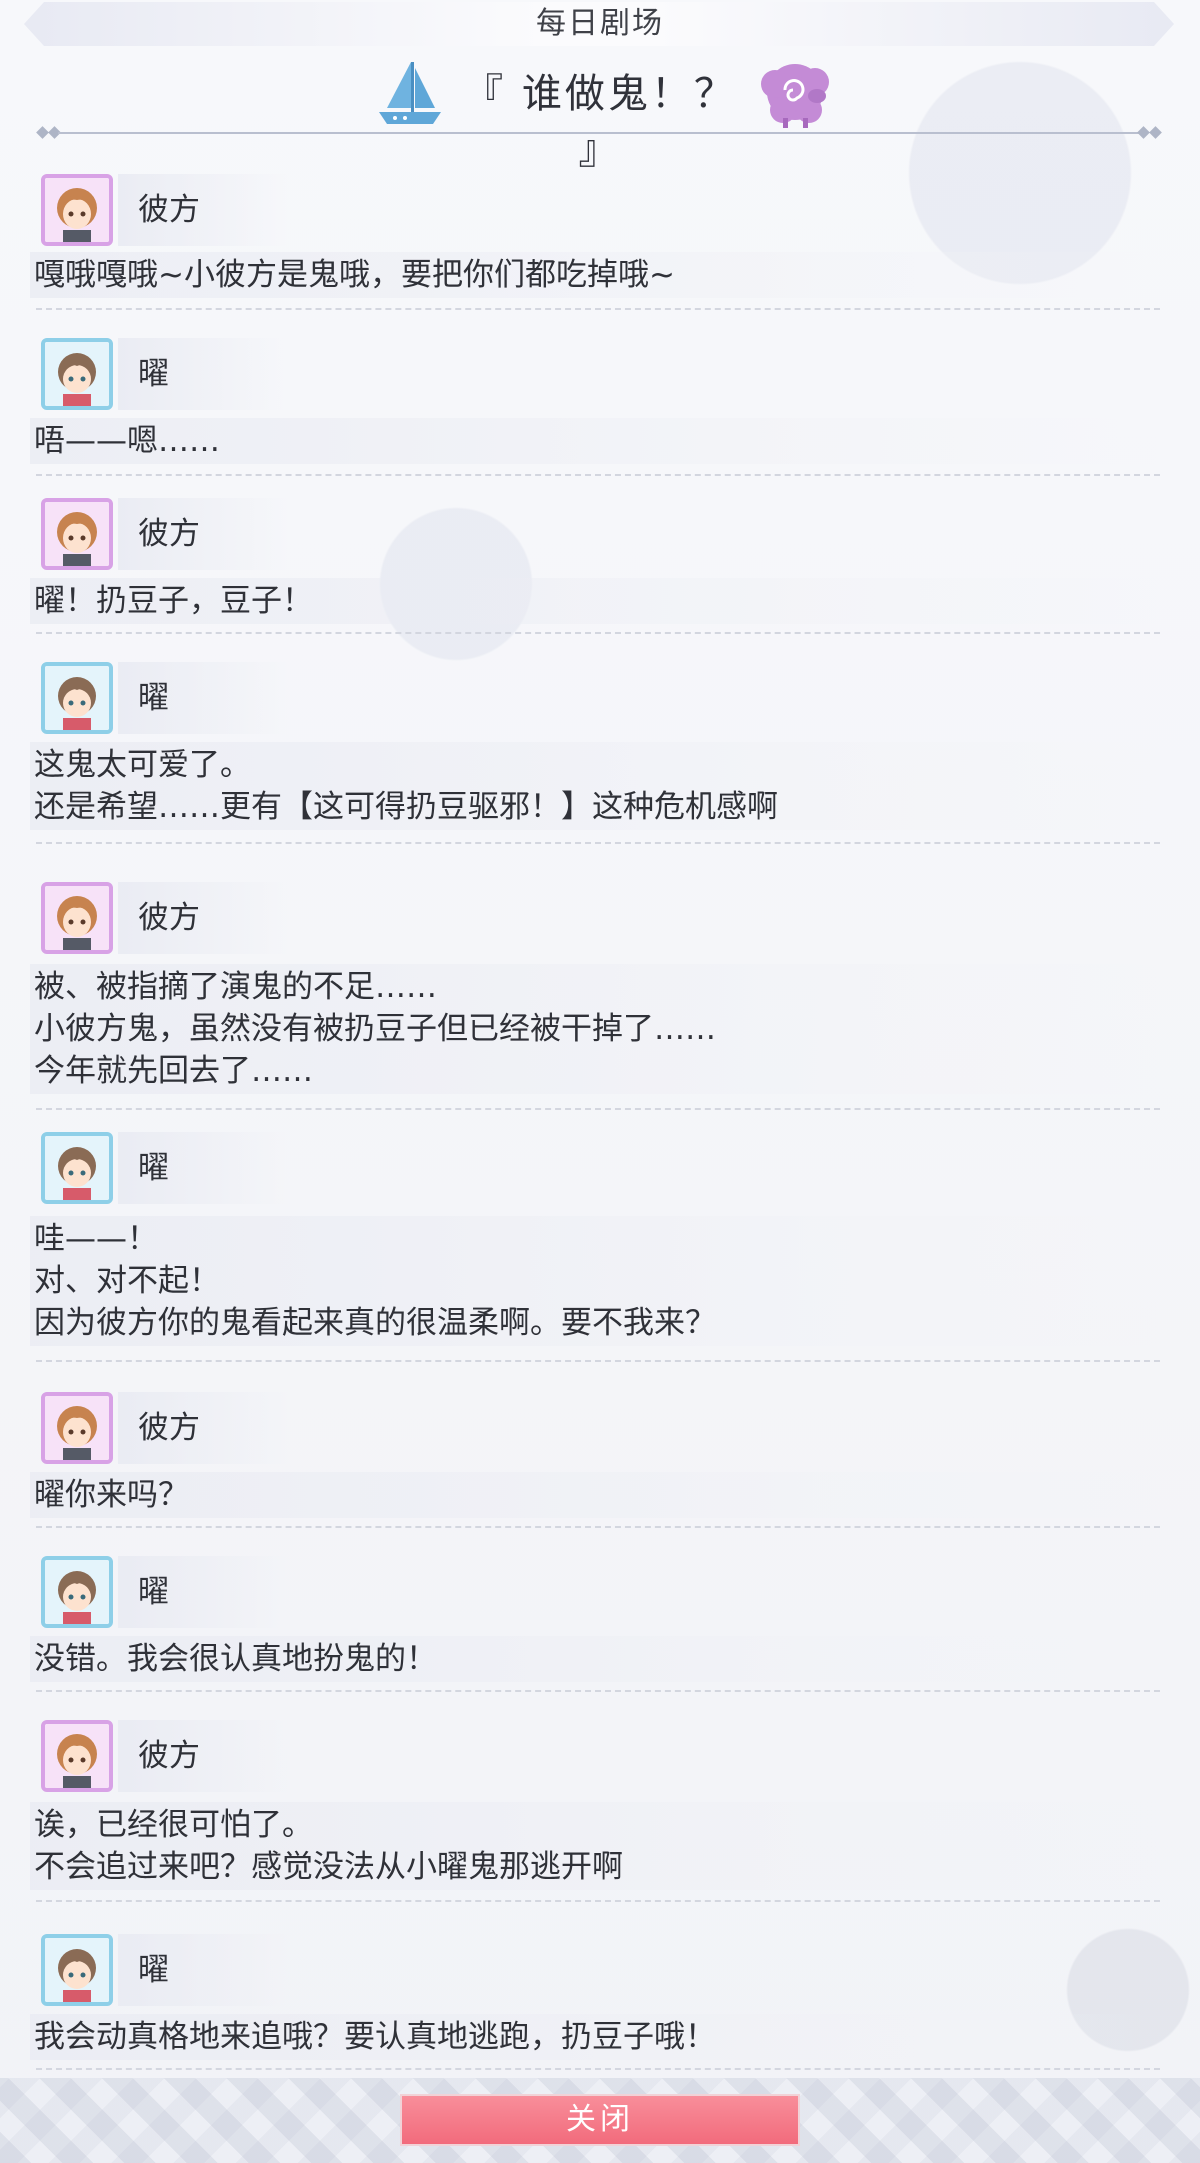  Describe the element at coordinates (354, 275) in the screenshot. I see `dialogue-text: 嘎哦嘎哦~小彼方是鬼哦，要把你们都吃掉哦~` at that location.